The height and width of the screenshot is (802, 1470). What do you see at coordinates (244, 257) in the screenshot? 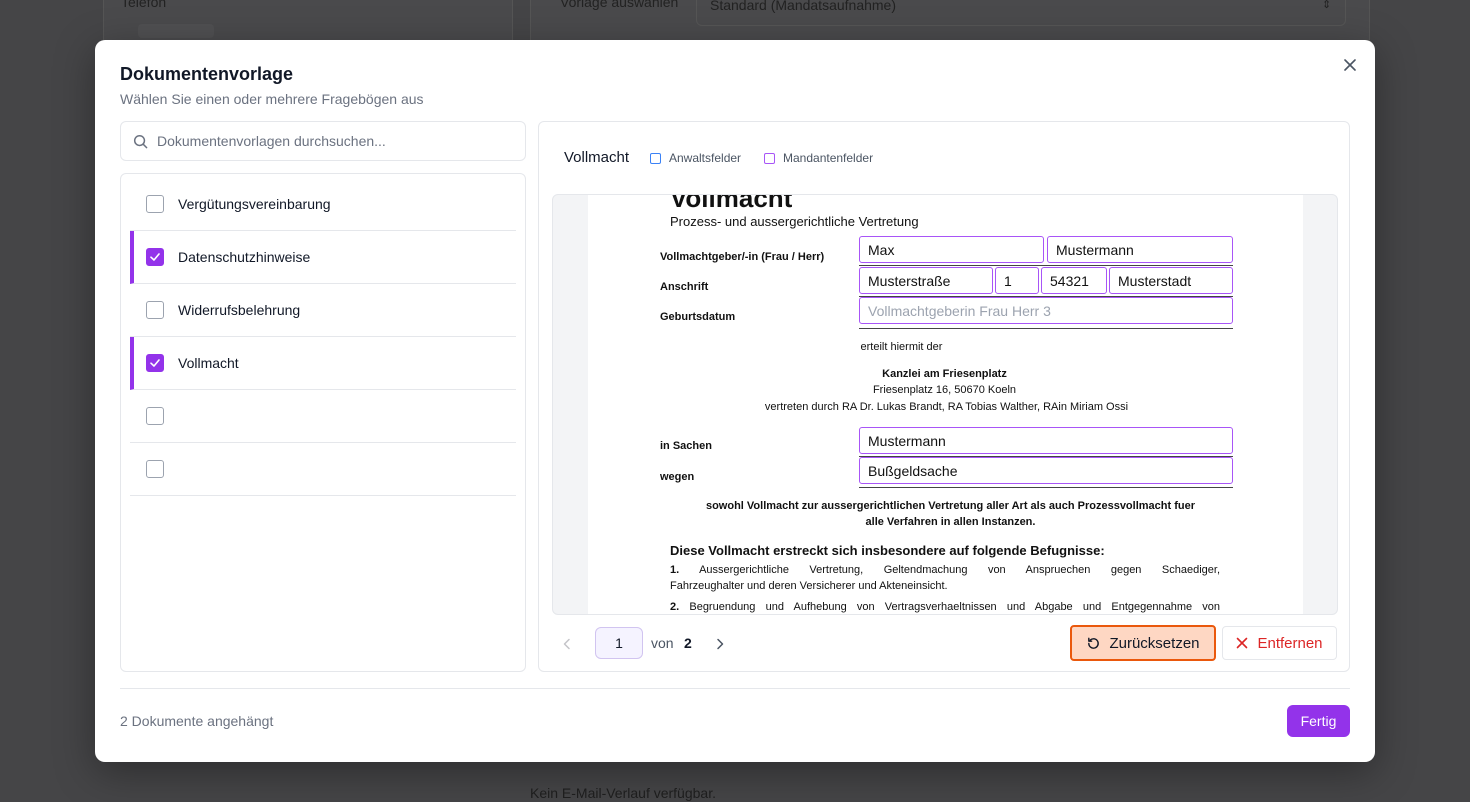
I see `template-label: Datenschutzhinweise` at bounding box center [244, 257].